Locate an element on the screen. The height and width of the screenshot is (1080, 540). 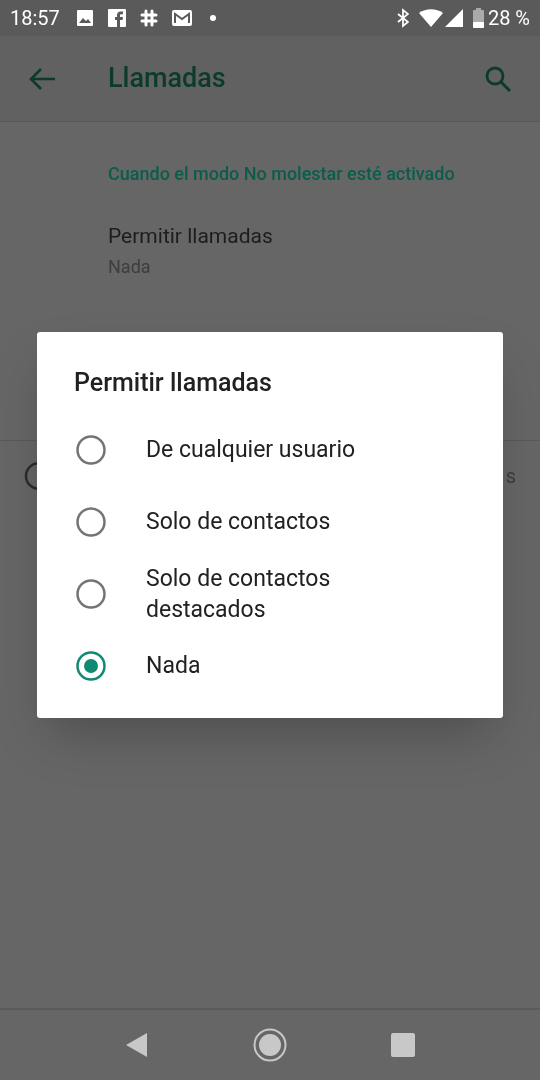
bluetooth-icon is located at coordinates (402, 18).